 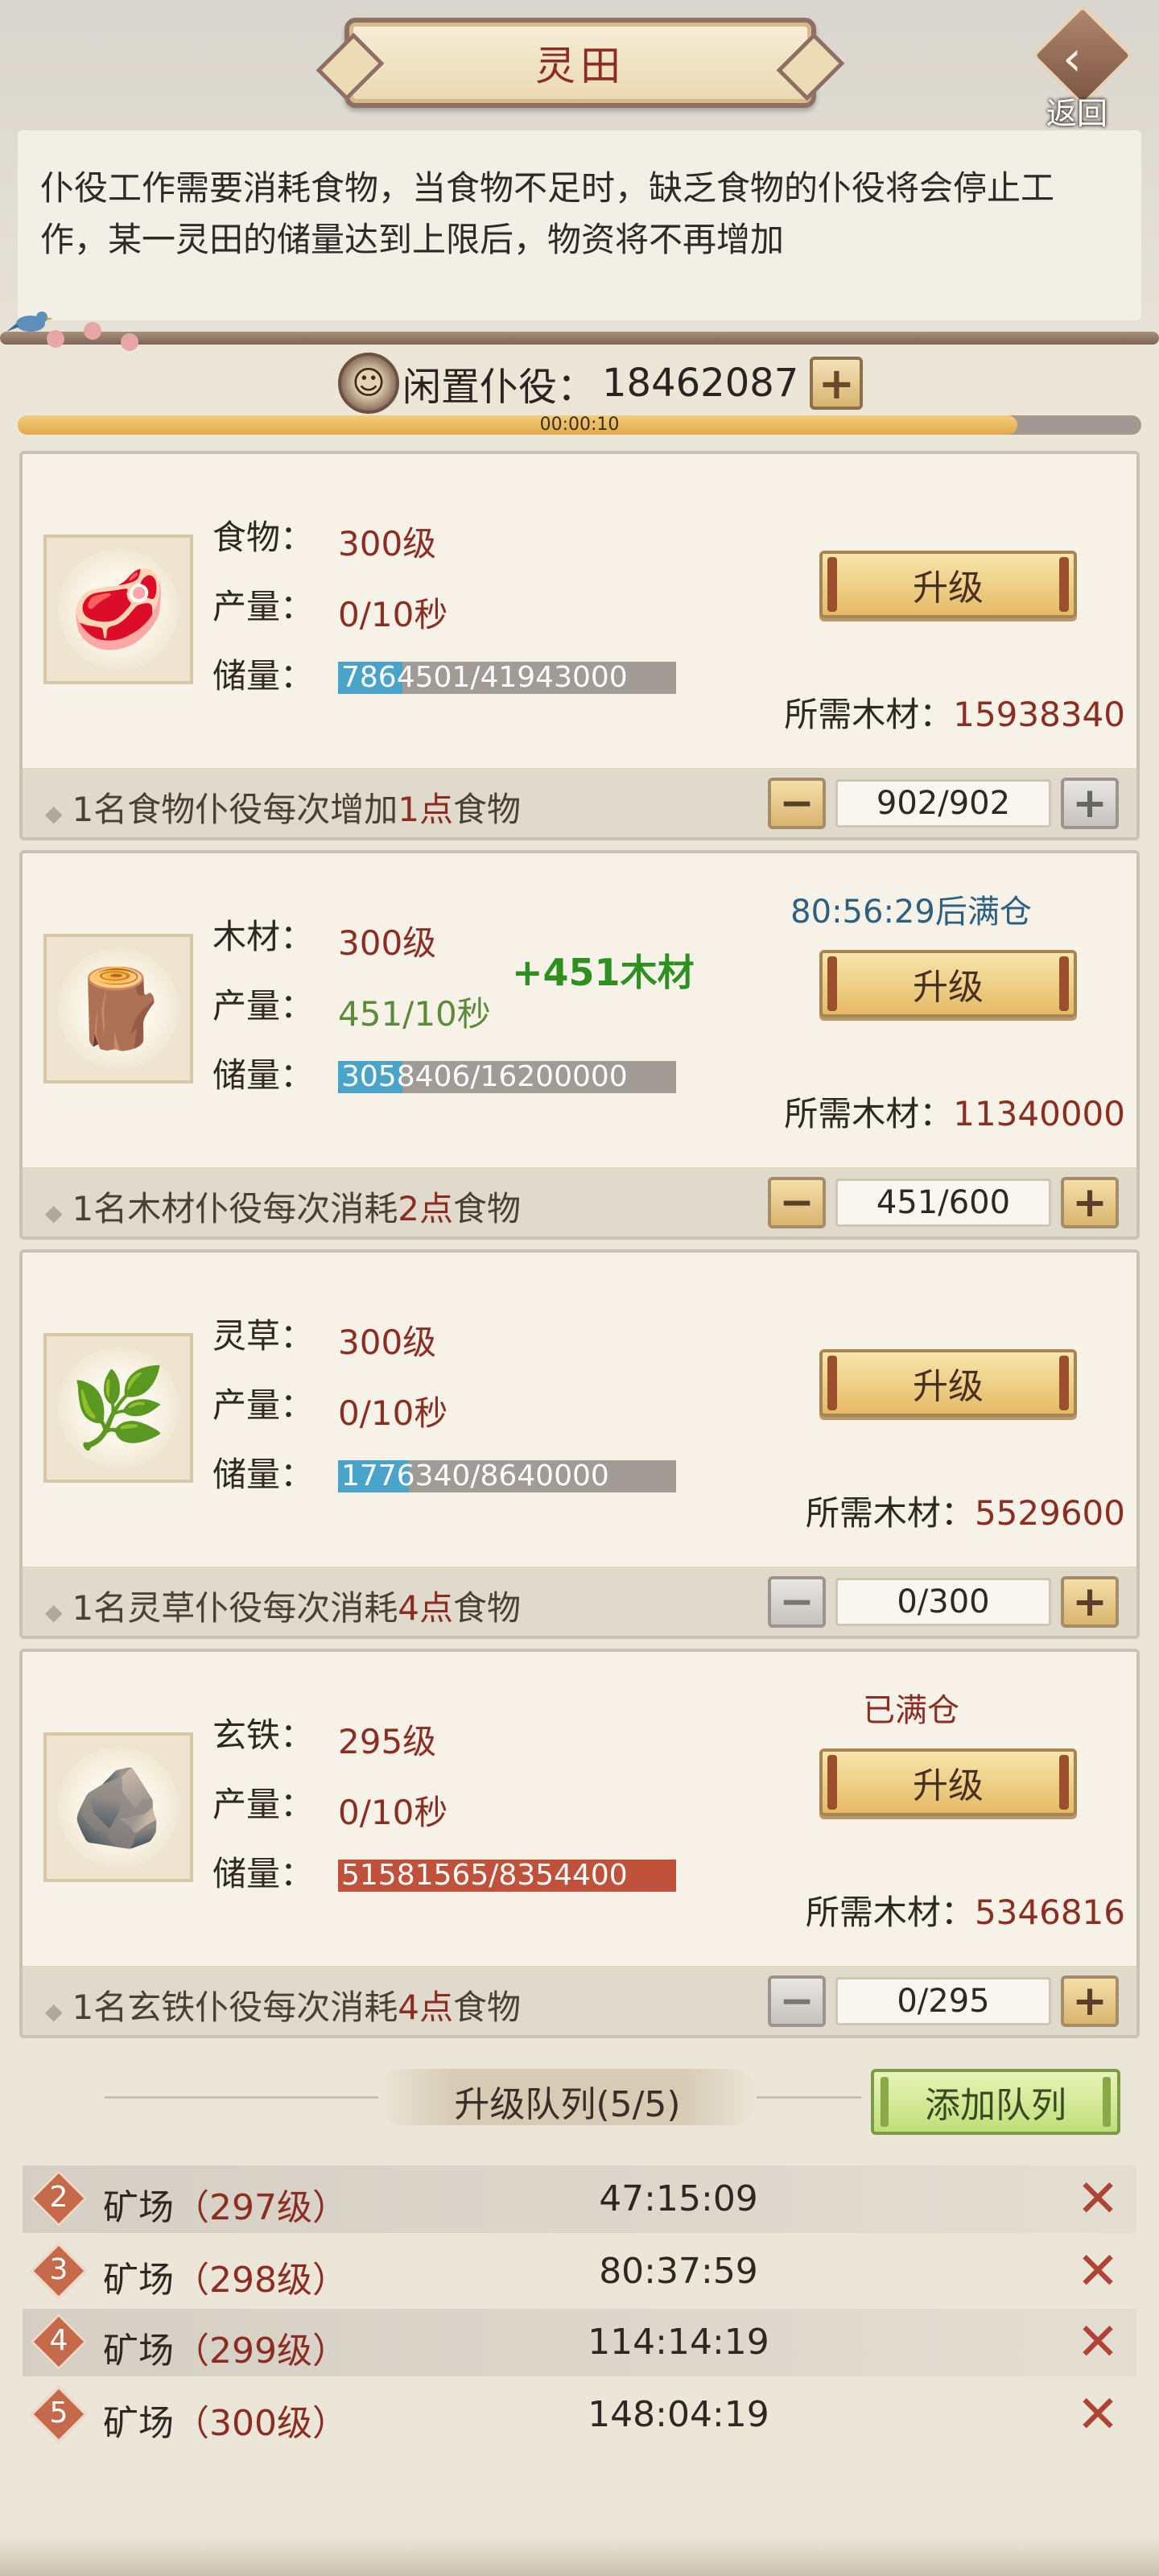 I want to click on plum-branch-divider, so click(x=579, y=338).